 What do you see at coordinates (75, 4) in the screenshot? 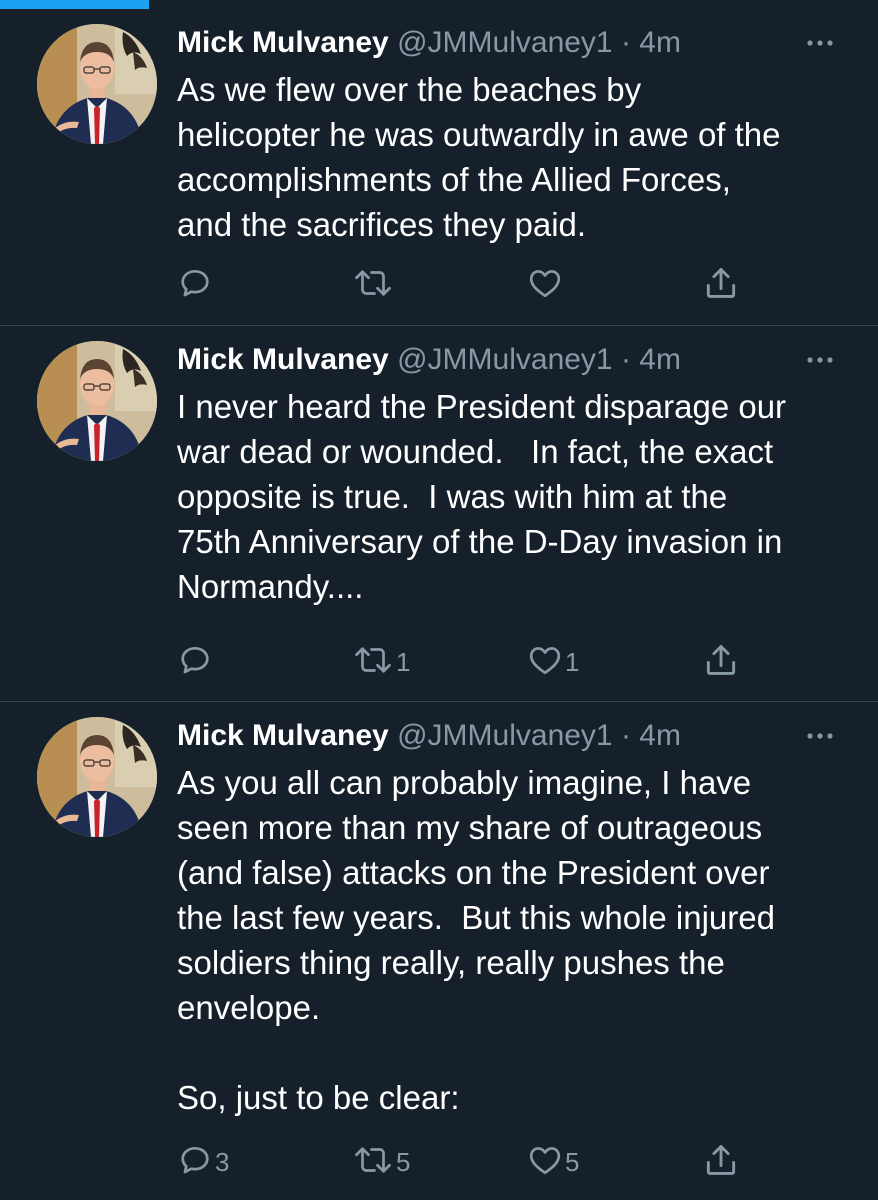
I see `loading-progress-fill` at bounding box center [75, 4].